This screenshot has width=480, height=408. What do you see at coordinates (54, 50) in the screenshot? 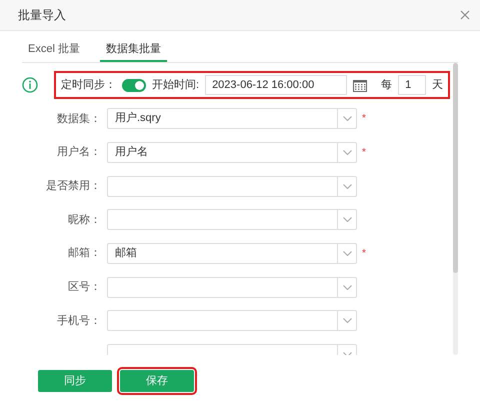
I see `tab: Excel 批量` at bounding box center [54, 50].